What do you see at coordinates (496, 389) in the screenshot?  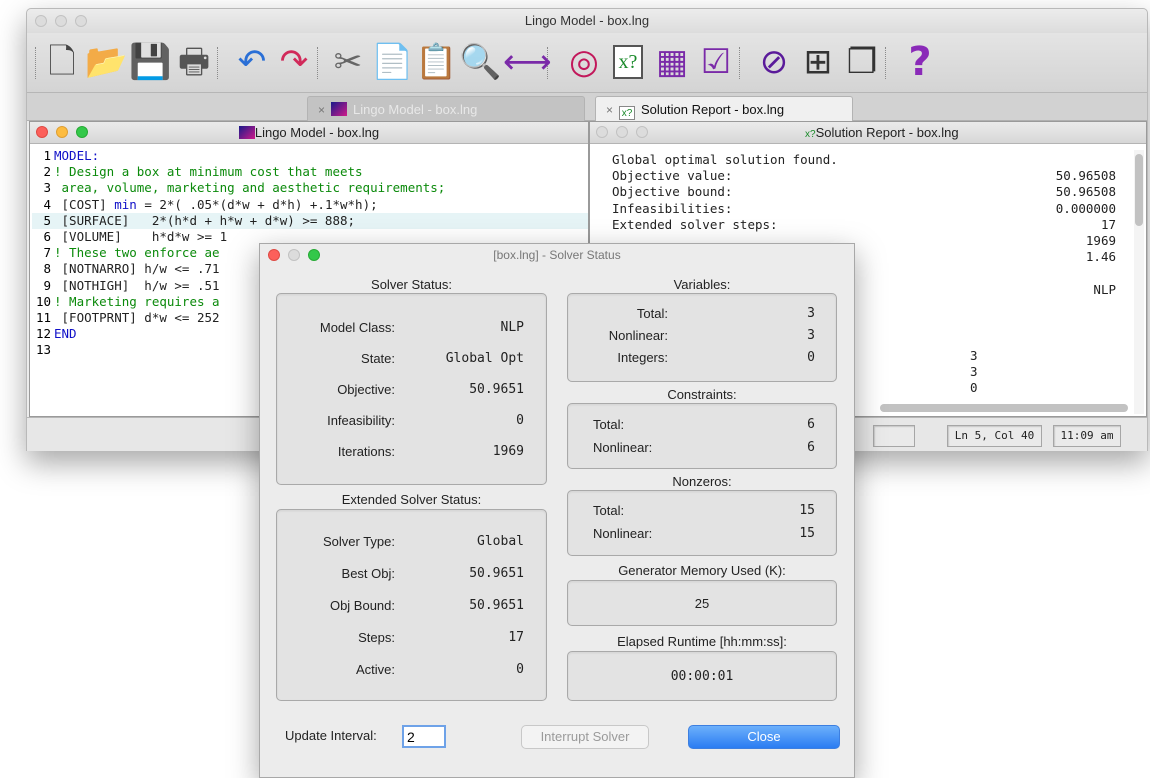 I see `solver_status-value: 50.9651` at bounding box center [496, 389].